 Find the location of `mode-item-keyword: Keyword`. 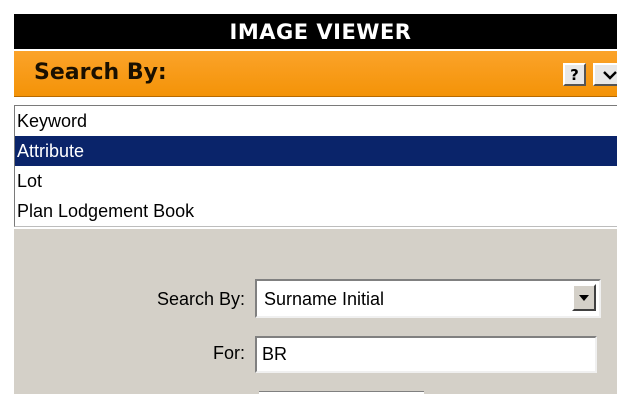

mode-item-keyword: Keyword is located at coordinates (316, 121).